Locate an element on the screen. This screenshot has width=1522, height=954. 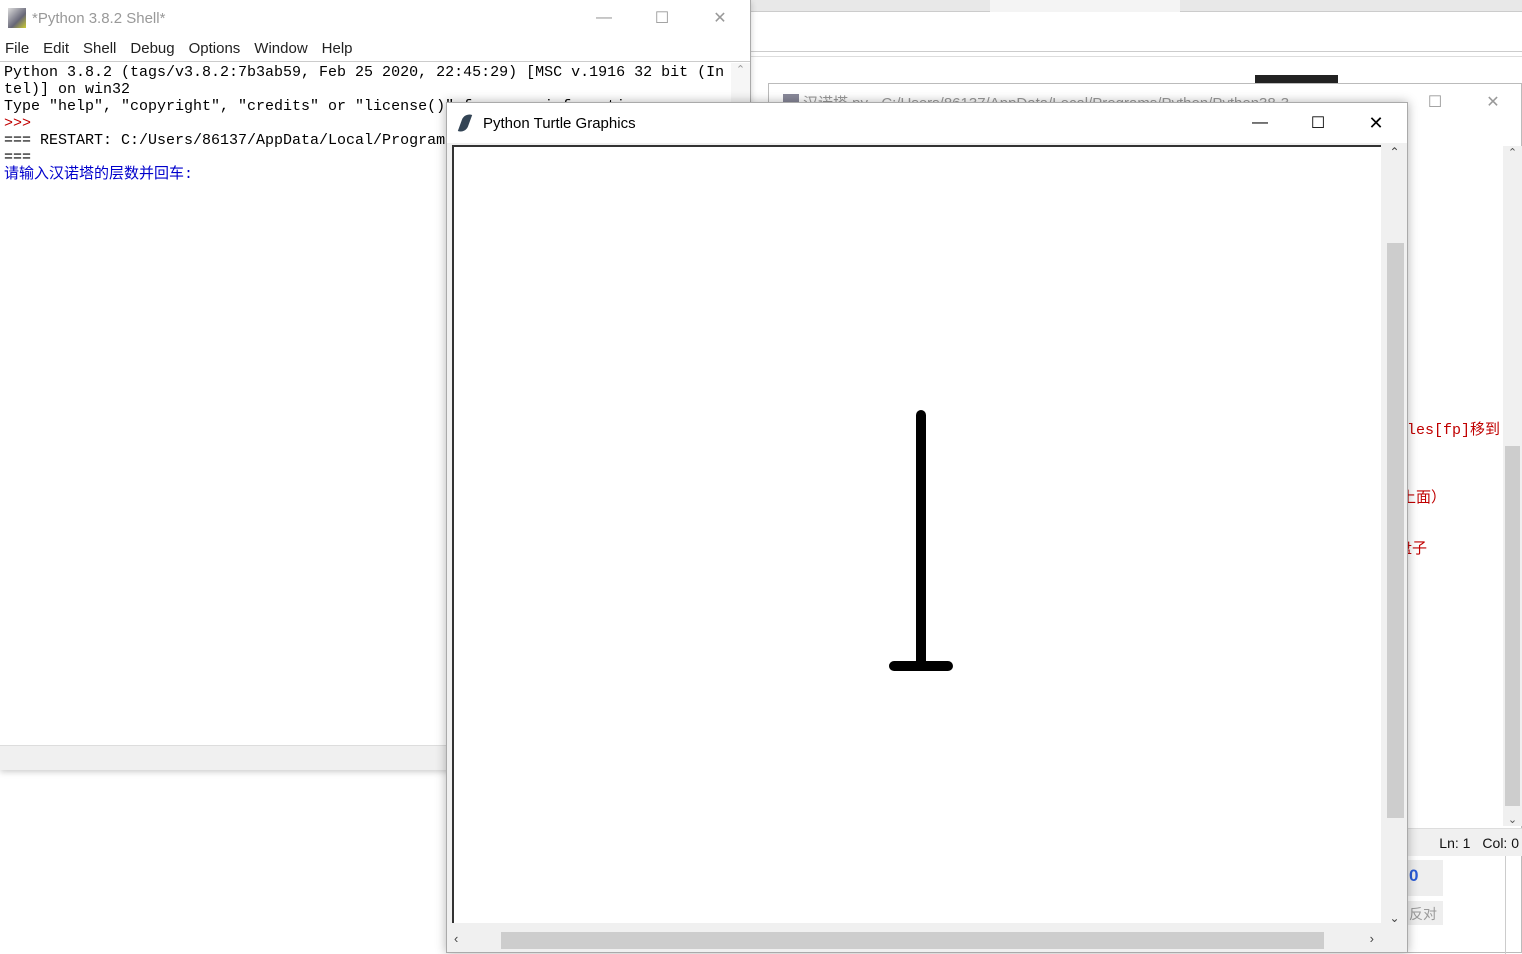
column-number: Col: 0 is located at coordinates (1500, 842).